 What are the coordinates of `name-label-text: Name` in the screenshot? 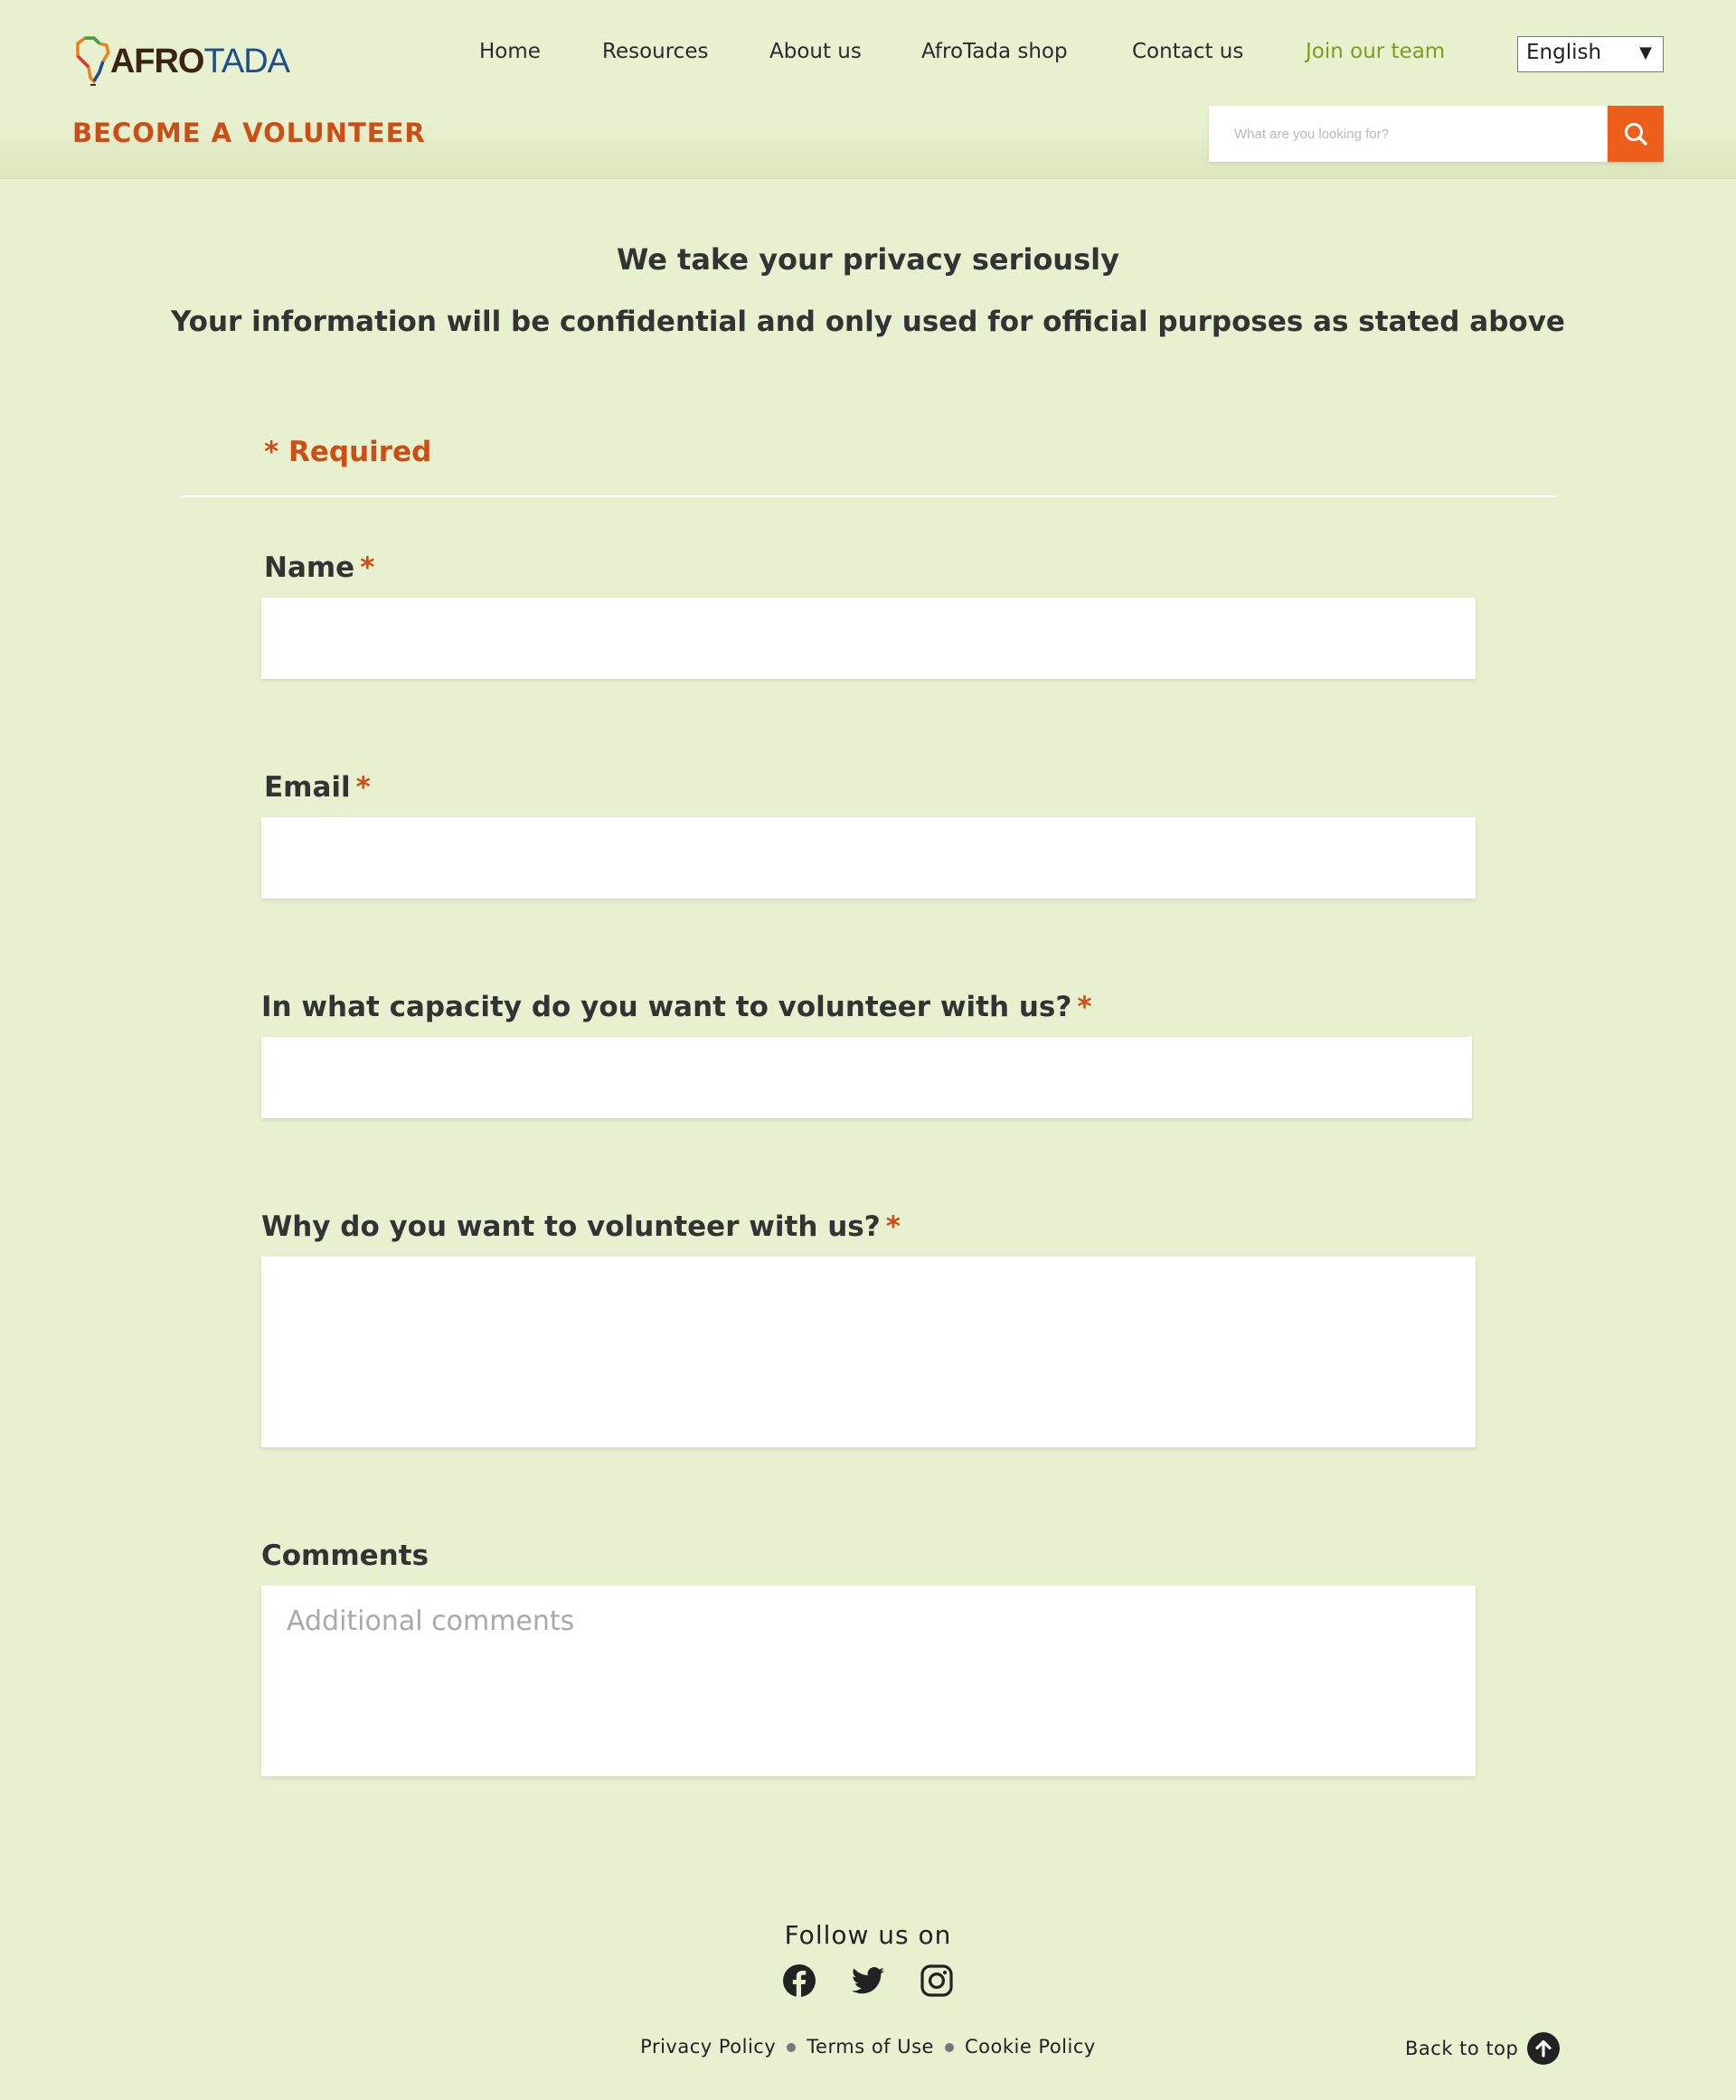 It's located at (310, 567).